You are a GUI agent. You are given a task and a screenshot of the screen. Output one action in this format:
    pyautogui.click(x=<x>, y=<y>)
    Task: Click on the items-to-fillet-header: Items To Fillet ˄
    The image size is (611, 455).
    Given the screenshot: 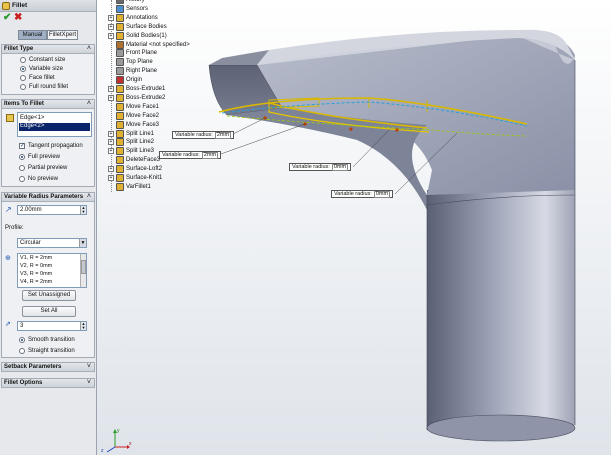 What is the action you would take?
    pyautogui.click(x=48, y=104)
    